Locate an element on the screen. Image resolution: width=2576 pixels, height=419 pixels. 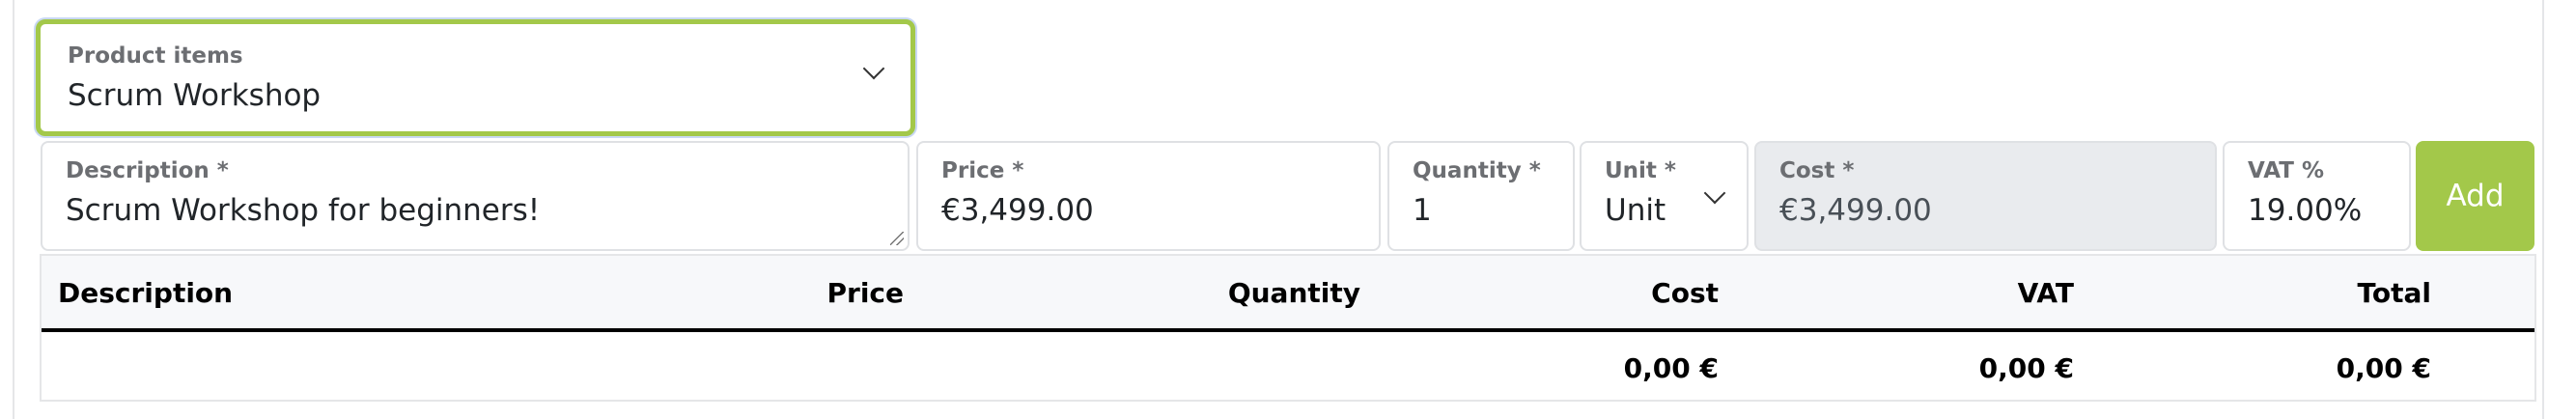
cost-input: Cost * €3,499.00 is located at coordinates (1986, 196).